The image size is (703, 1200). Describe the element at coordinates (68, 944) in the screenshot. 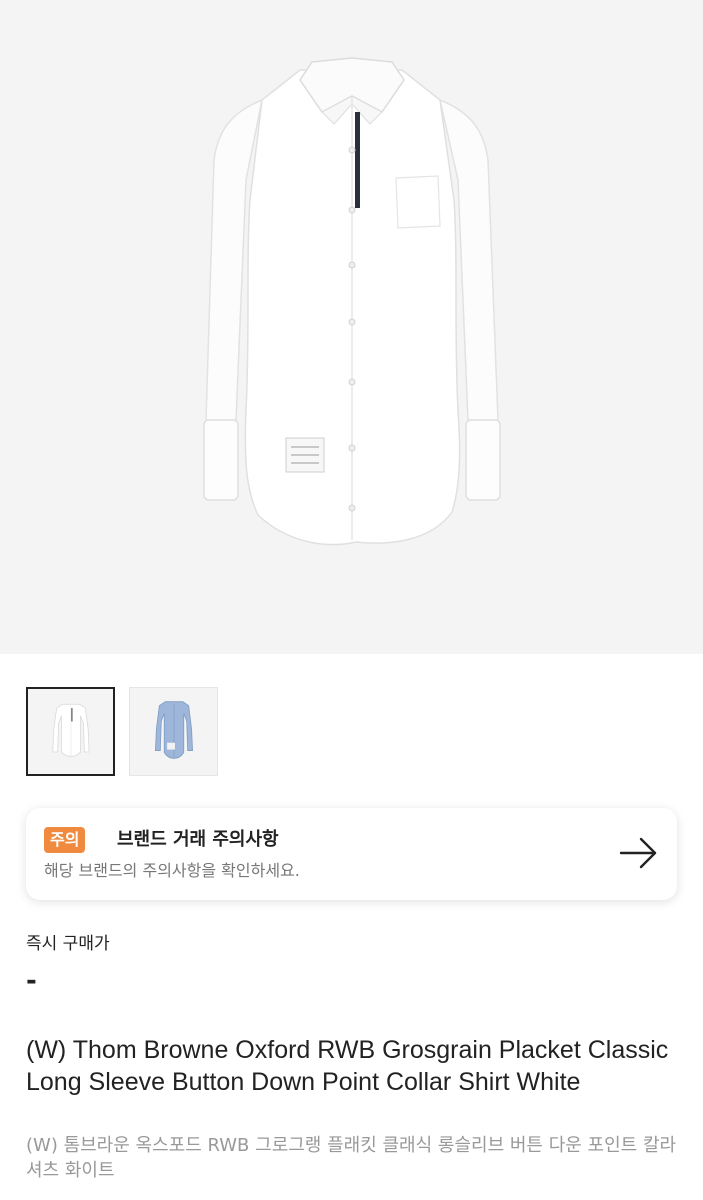

I see `instant-buy-price-label: 즉시 구매가` at that location.